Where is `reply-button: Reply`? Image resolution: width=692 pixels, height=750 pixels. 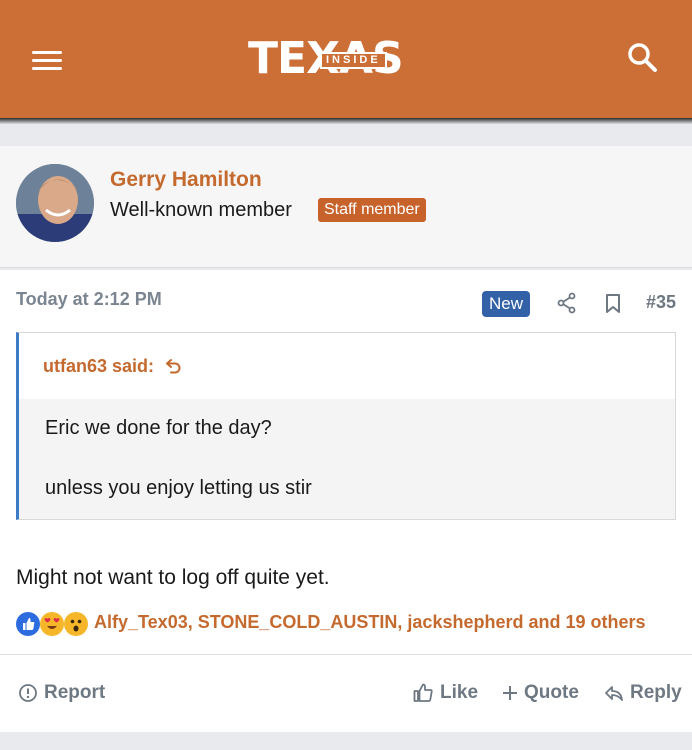 reply-button: Reply is located at coordinates (643, 693).